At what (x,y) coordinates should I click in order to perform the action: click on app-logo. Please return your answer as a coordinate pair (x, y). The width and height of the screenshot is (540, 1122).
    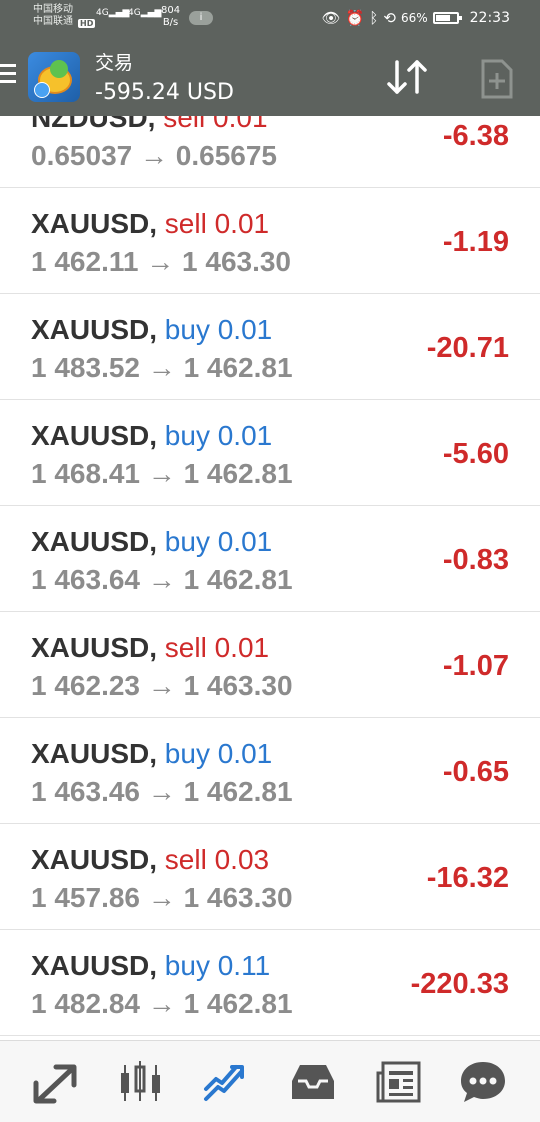
    Looking at the image, I should click on (54, 77).